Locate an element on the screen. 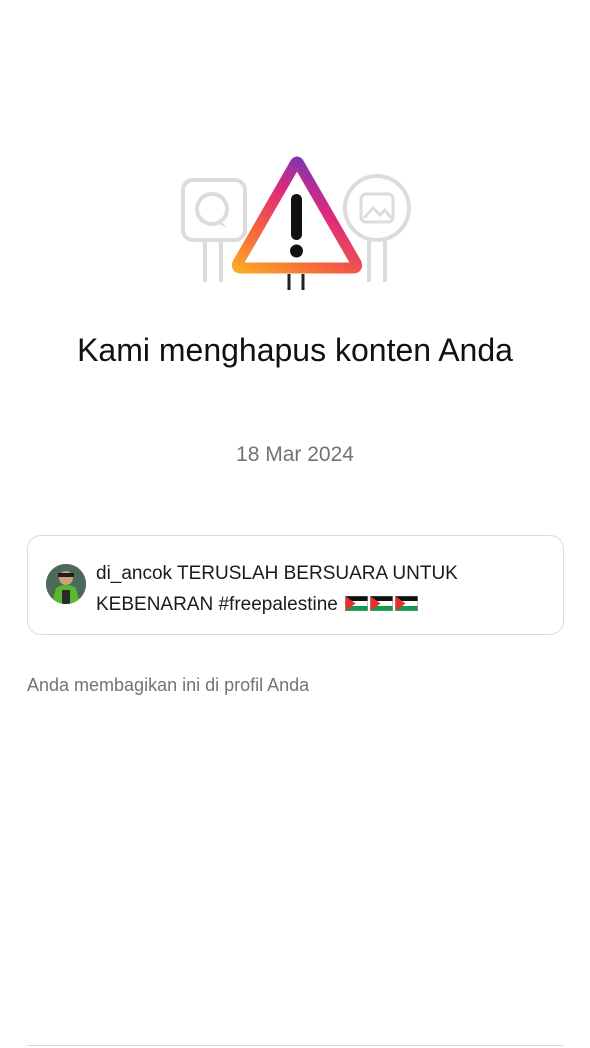 This screenshot has width=590, height=1048. removal-date: 18 Mar 2024 is located at coordinates (295, 454).